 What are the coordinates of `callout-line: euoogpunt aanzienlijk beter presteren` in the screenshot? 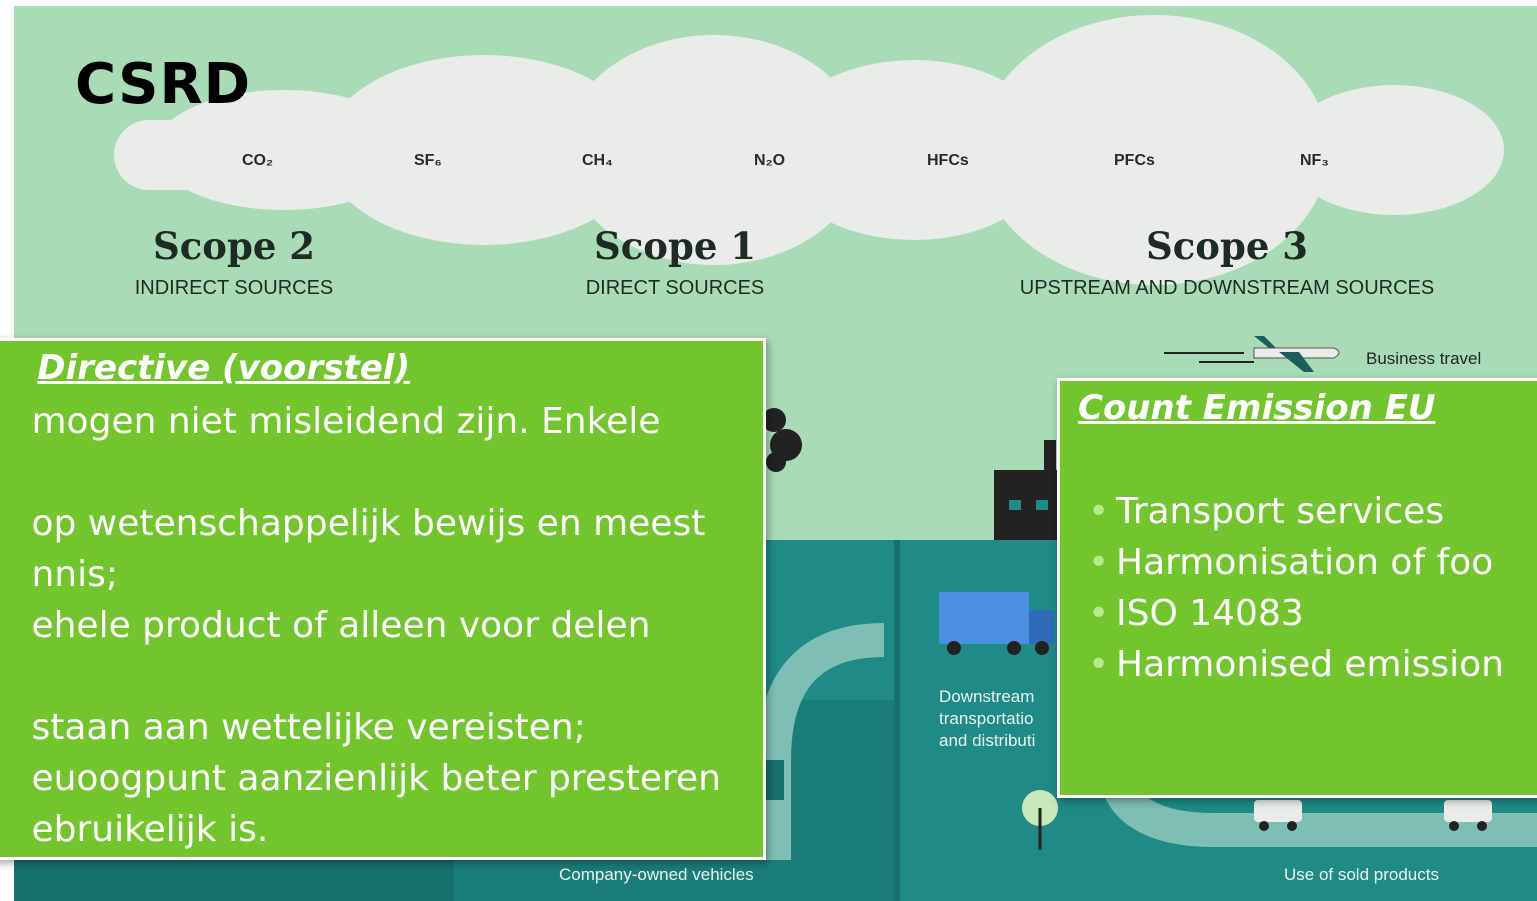 It's located at (376, 778).